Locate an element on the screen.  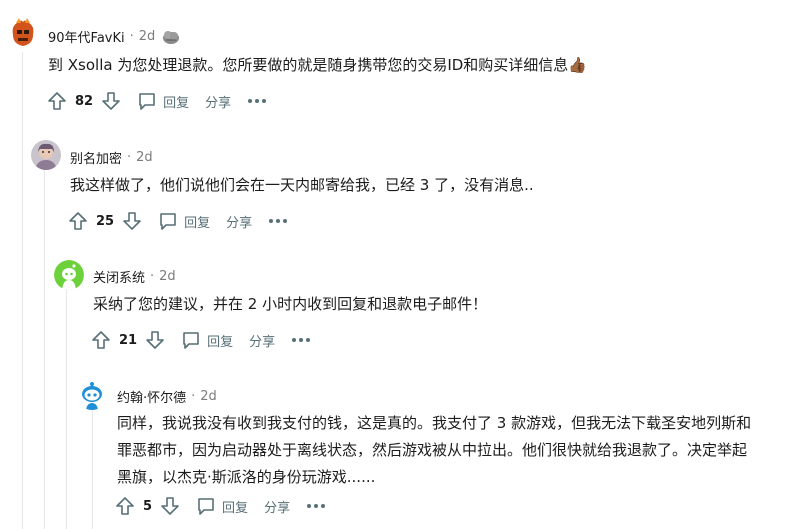
comment-actions: 25 回复 分享 is located at coordinates (178, 221).